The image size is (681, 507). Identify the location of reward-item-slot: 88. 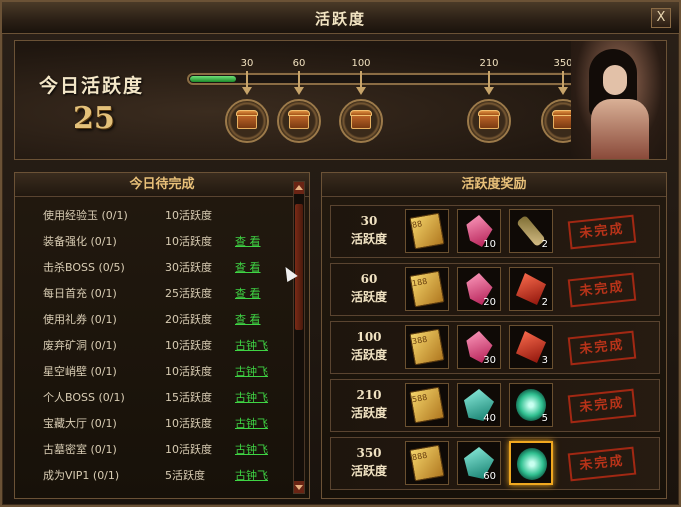
(427, 231).